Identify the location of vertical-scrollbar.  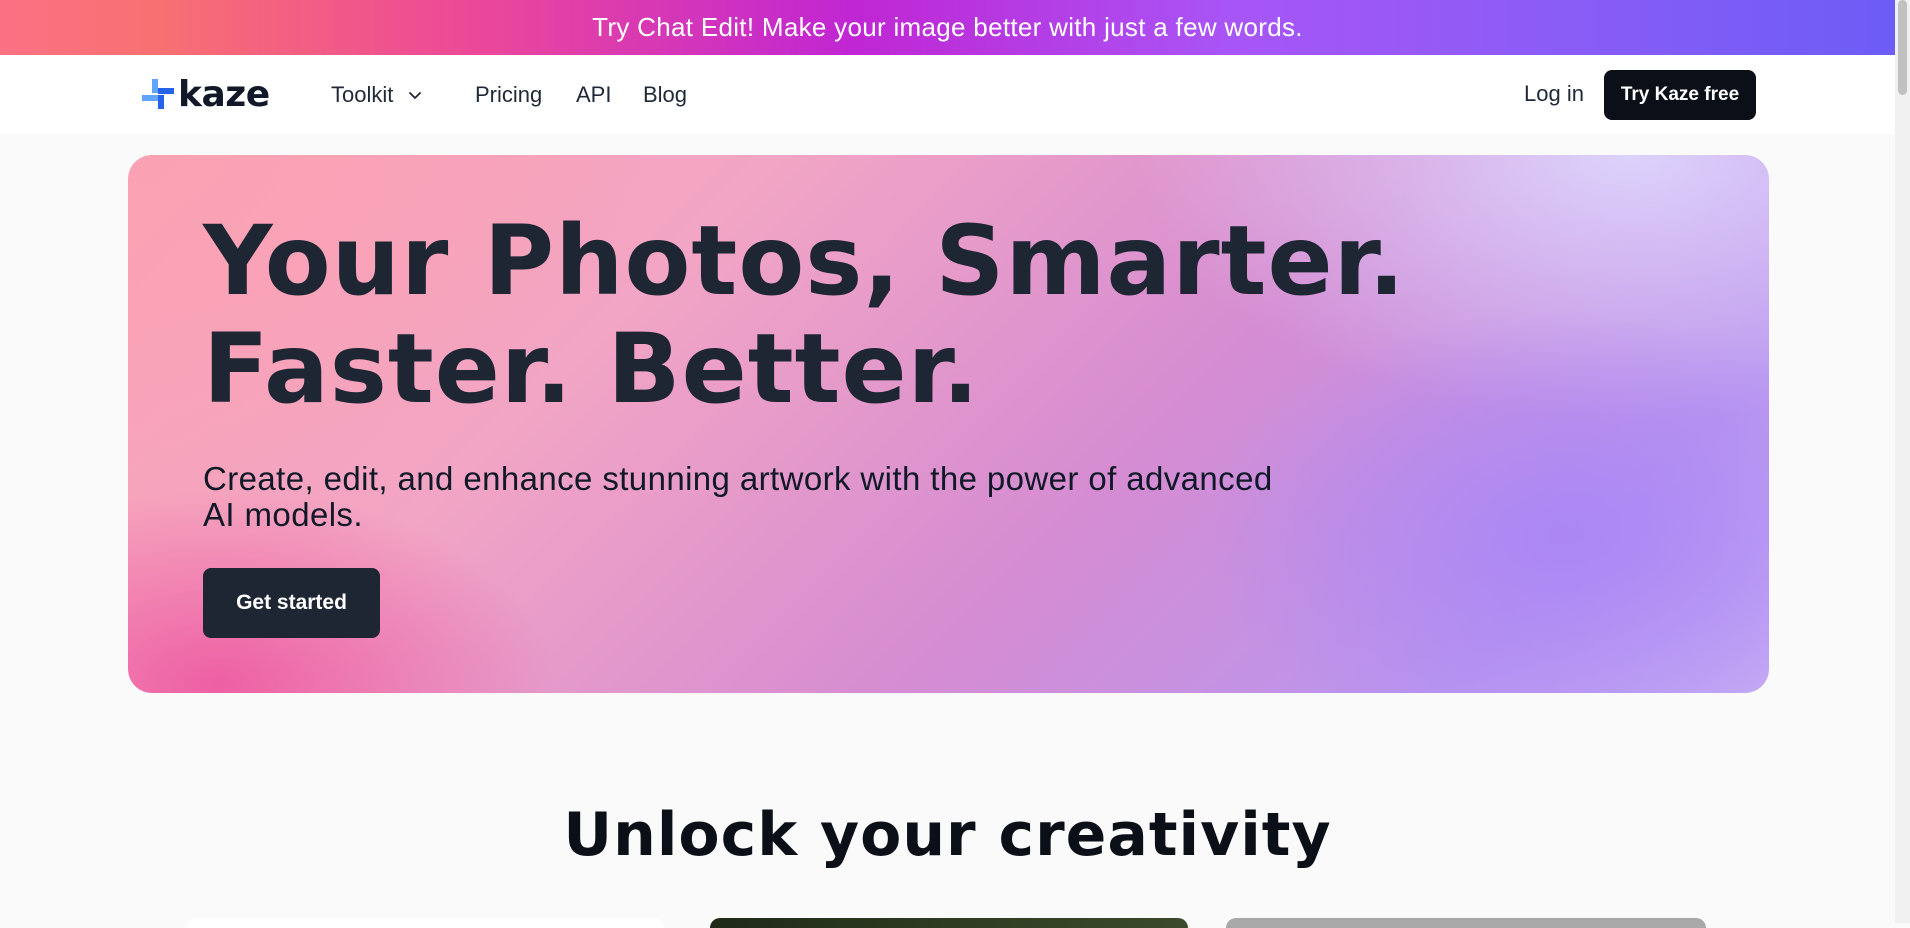
(1902, 461).